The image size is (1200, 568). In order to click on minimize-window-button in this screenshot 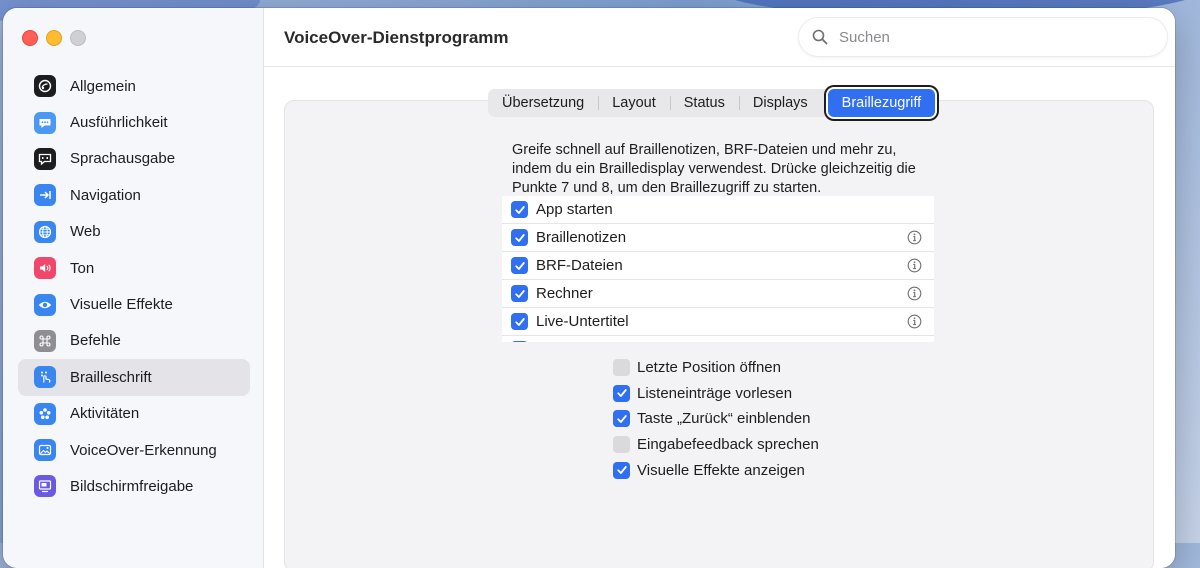, I will do `click(54, 38)`.